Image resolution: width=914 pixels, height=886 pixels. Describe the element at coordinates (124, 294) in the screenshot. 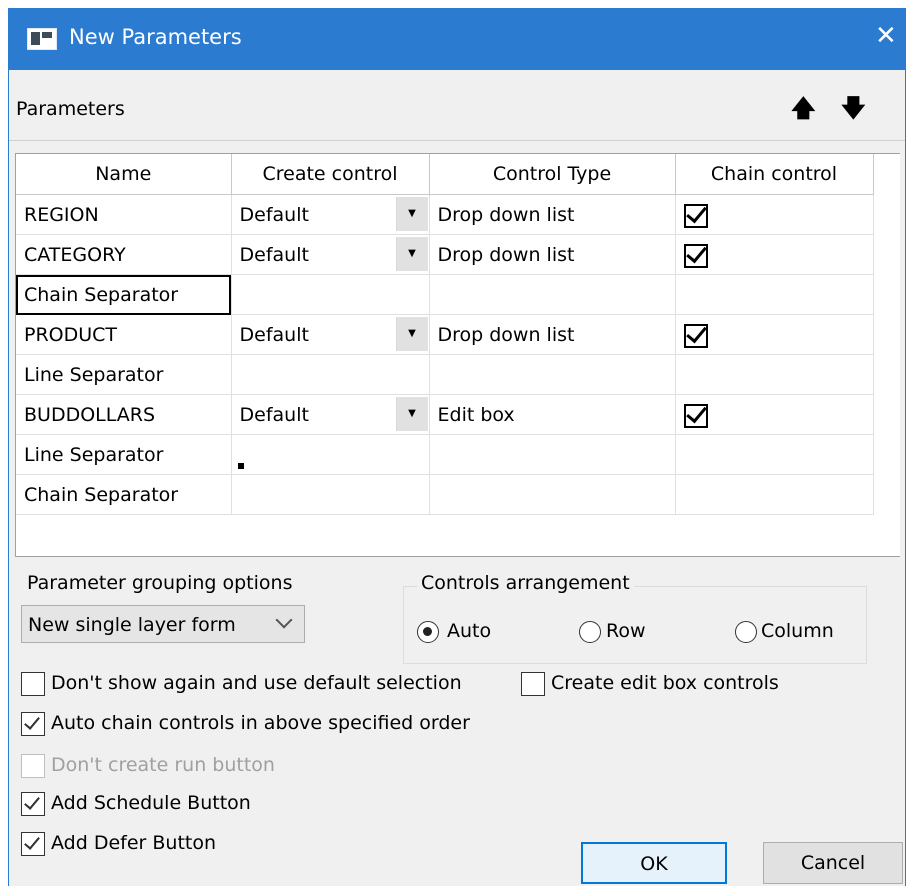

I see `name-cell-selected: Chain Separator` at that location.